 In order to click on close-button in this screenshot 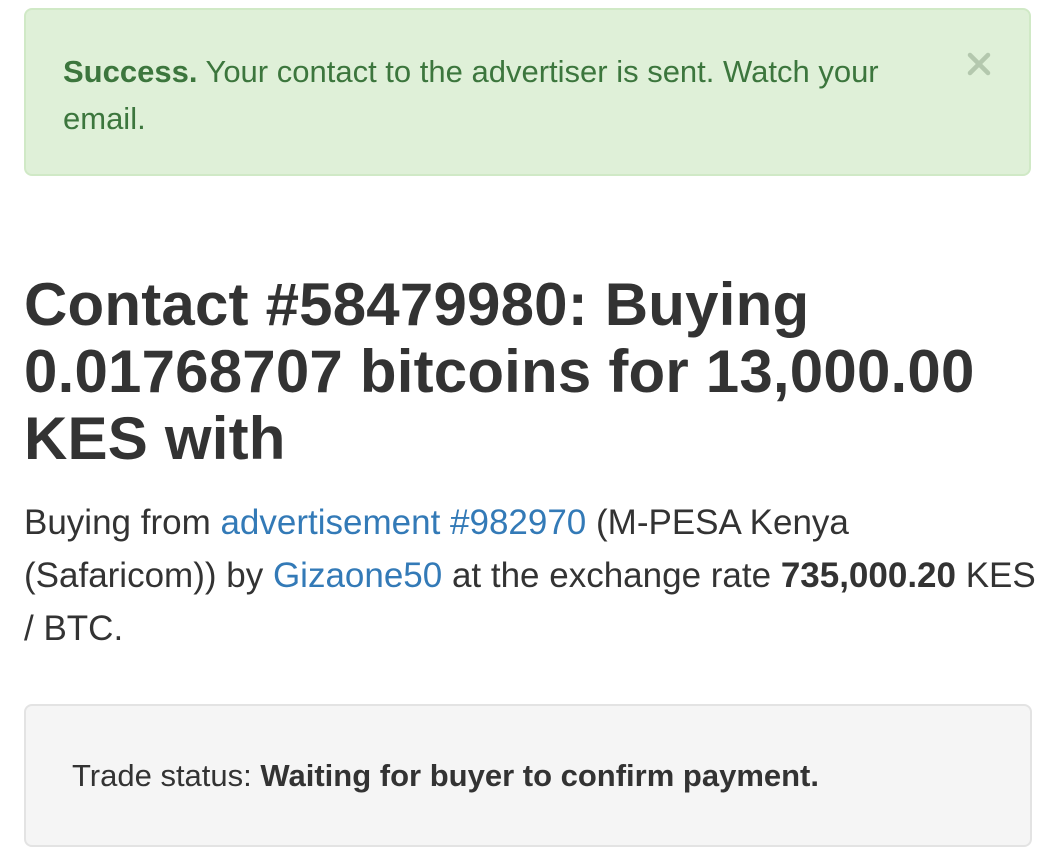, I will do `click(979, 64)`.